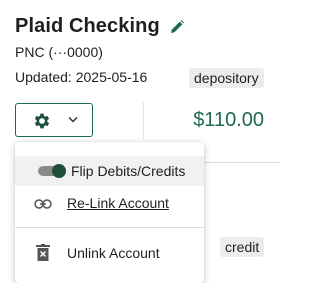  I want to click on unlink-account-item: Unlink Account, so click(109, 253).